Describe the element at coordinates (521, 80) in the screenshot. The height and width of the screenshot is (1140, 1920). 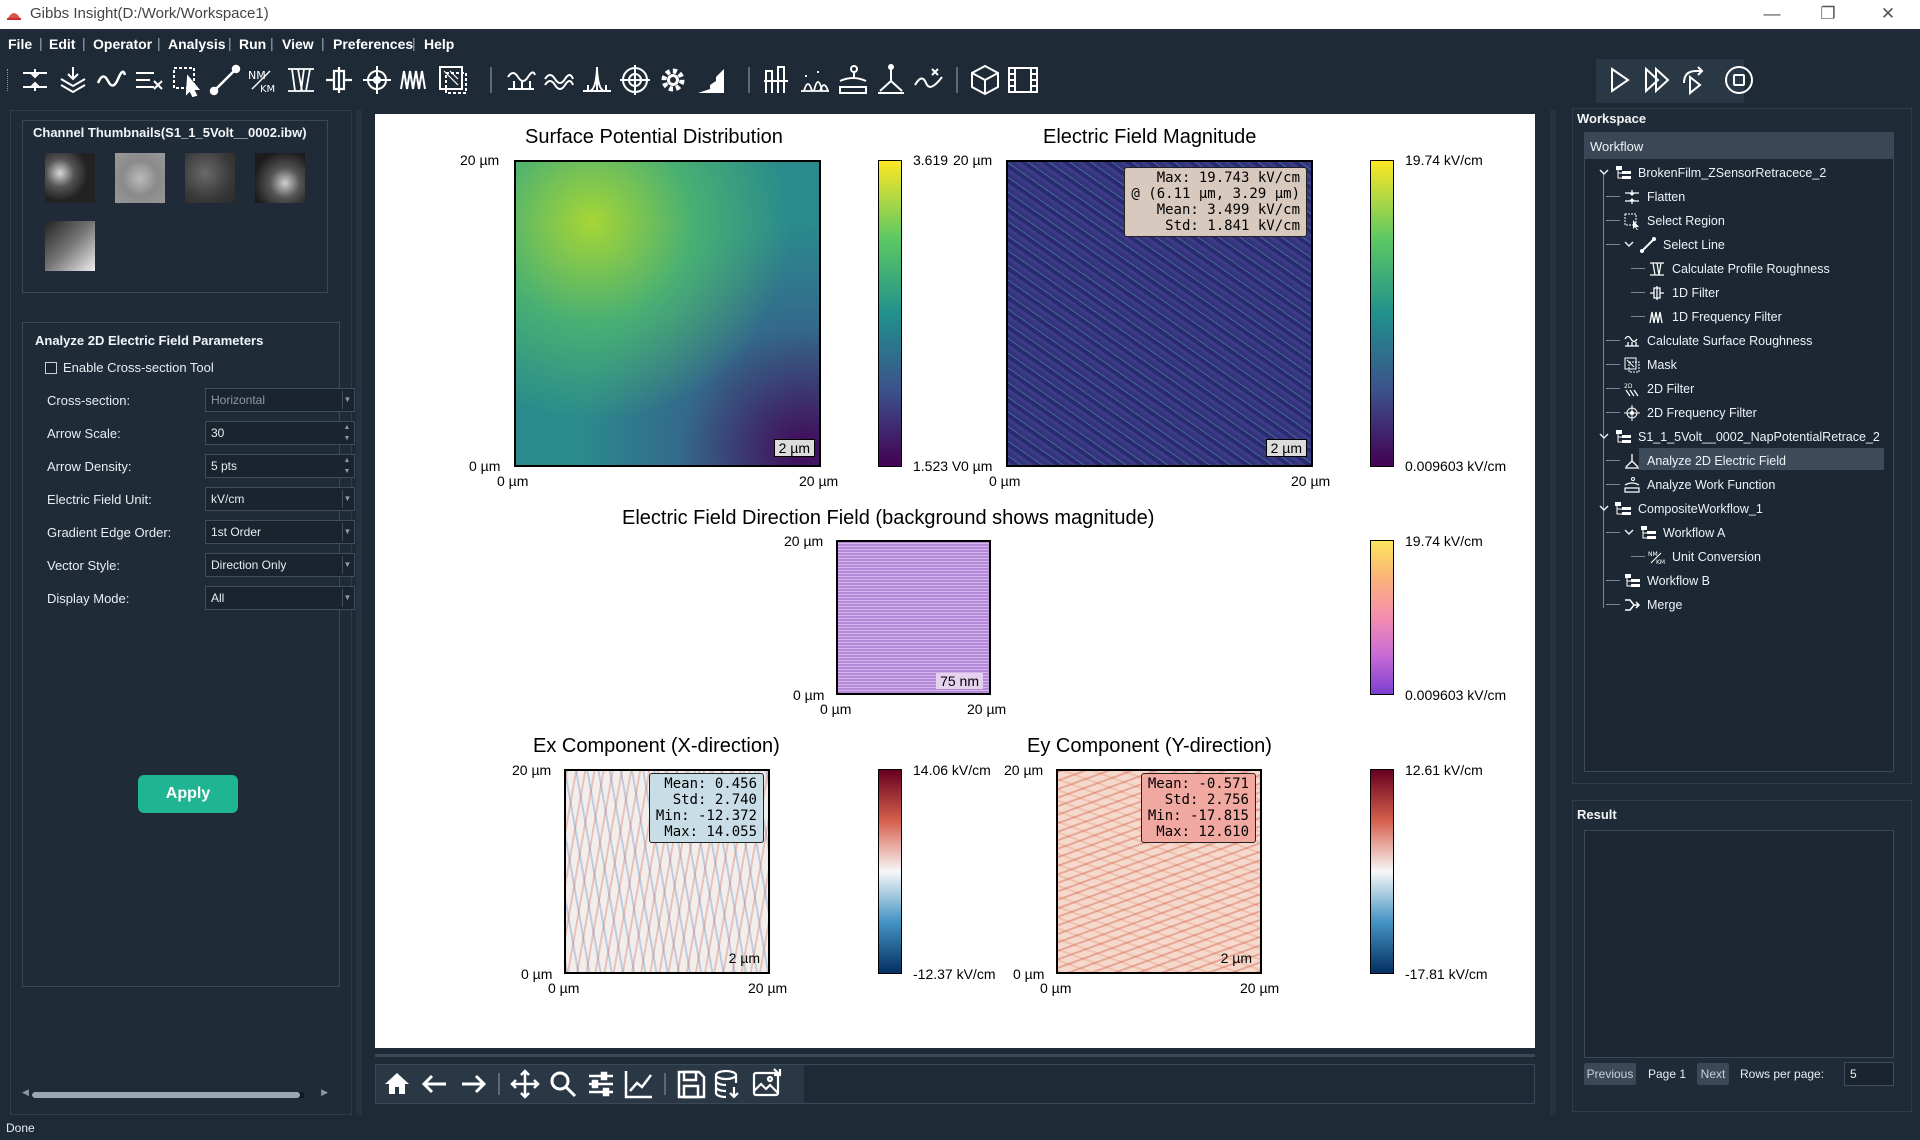
I see `surface-roughness-tool-icon` at that location.